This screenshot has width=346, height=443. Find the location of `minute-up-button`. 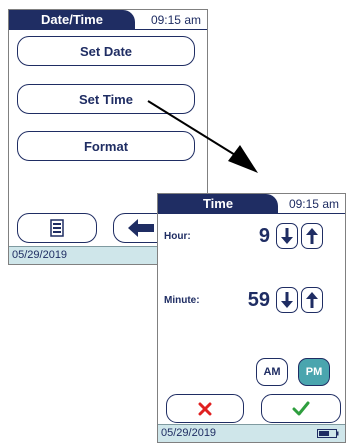

minute-up-button is located at coordinates (312, 300).